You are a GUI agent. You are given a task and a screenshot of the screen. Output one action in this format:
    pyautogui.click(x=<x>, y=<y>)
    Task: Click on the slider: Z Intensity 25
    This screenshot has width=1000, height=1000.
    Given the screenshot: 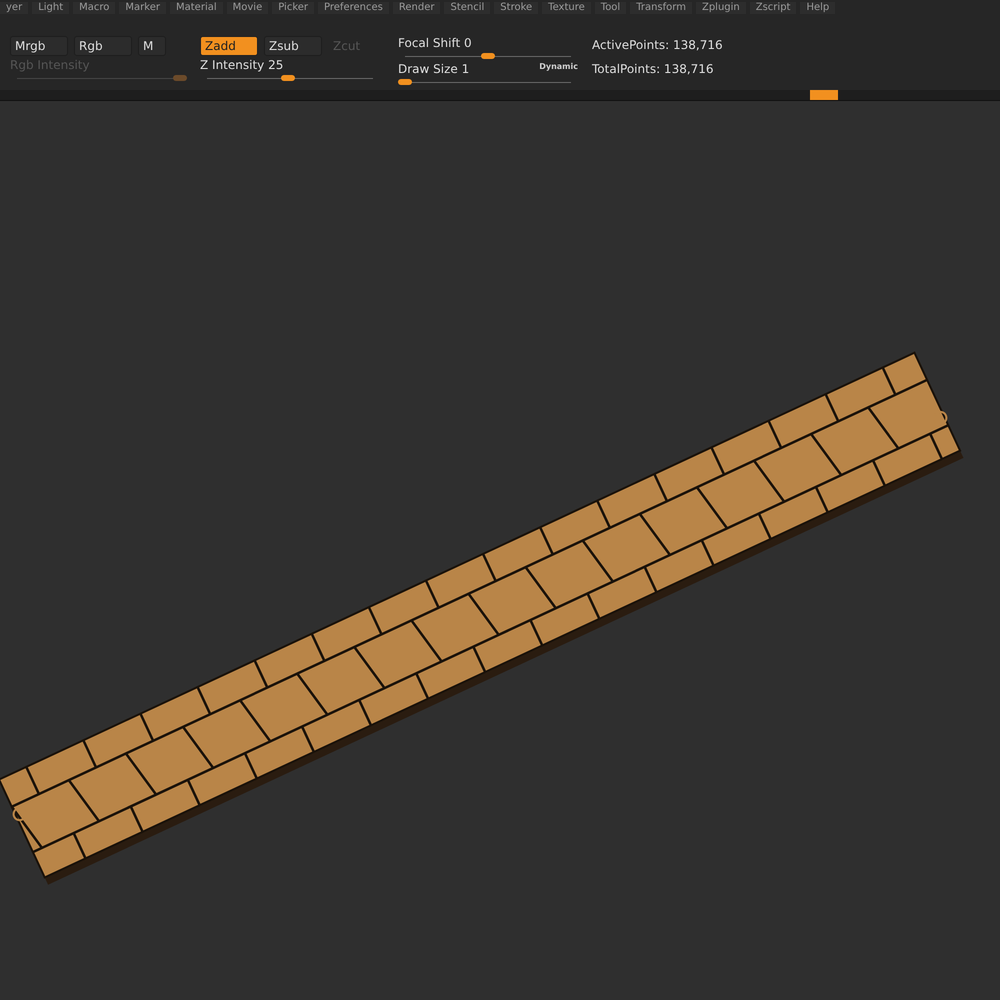 What is the action you would take?
    pyautogui.click(x=290, y=70)
    